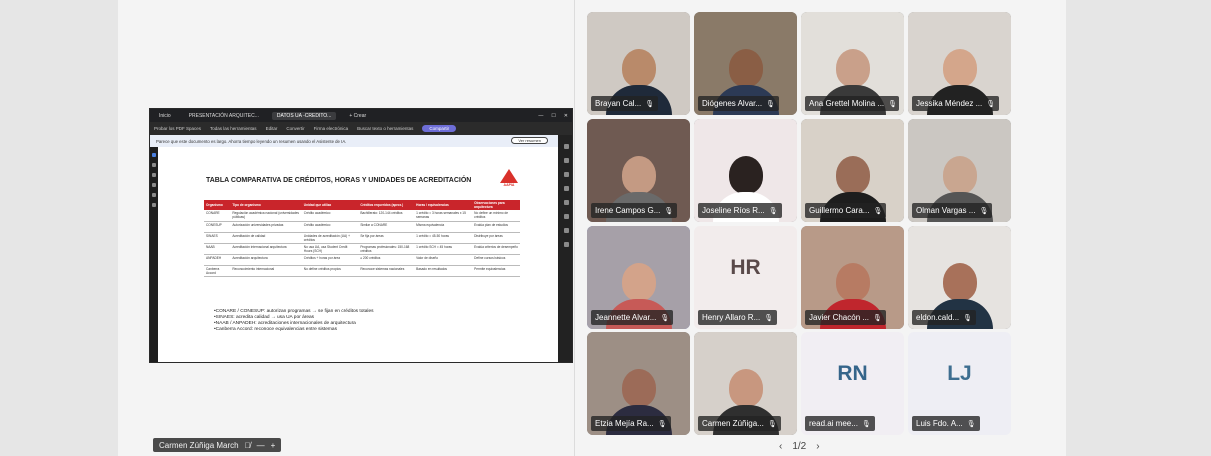 This screenshot has width=1211, height=456. Describe the element at coordinates (566, 174) in the screenshot. I see `pages-icon` at that location.